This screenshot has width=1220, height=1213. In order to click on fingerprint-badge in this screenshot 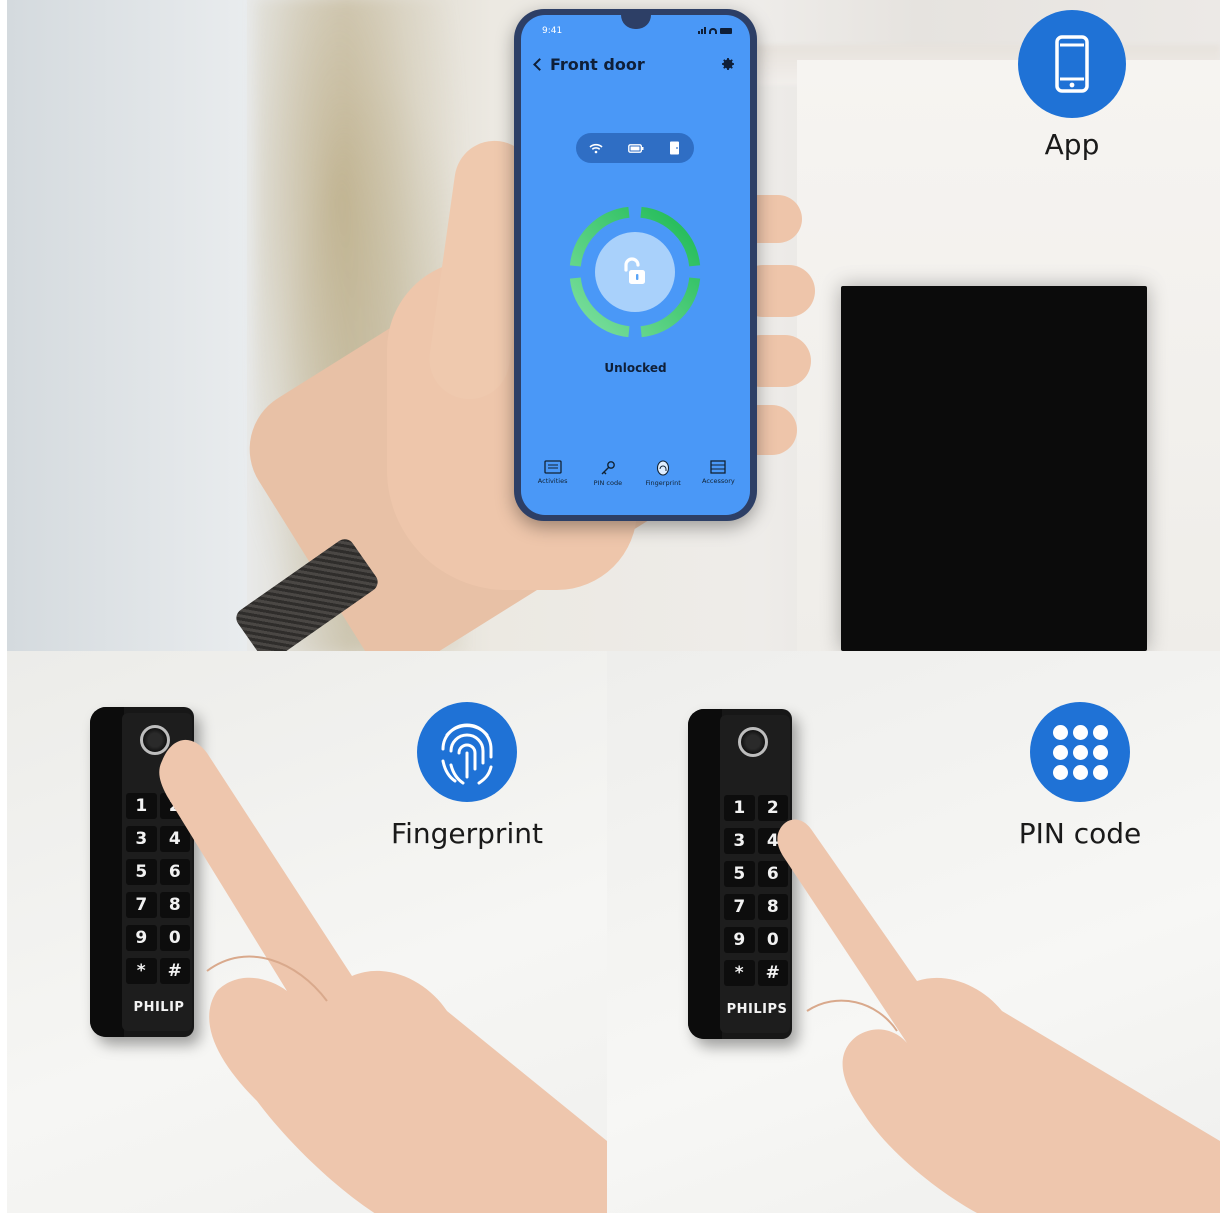, I will do `click(467, 752)`.